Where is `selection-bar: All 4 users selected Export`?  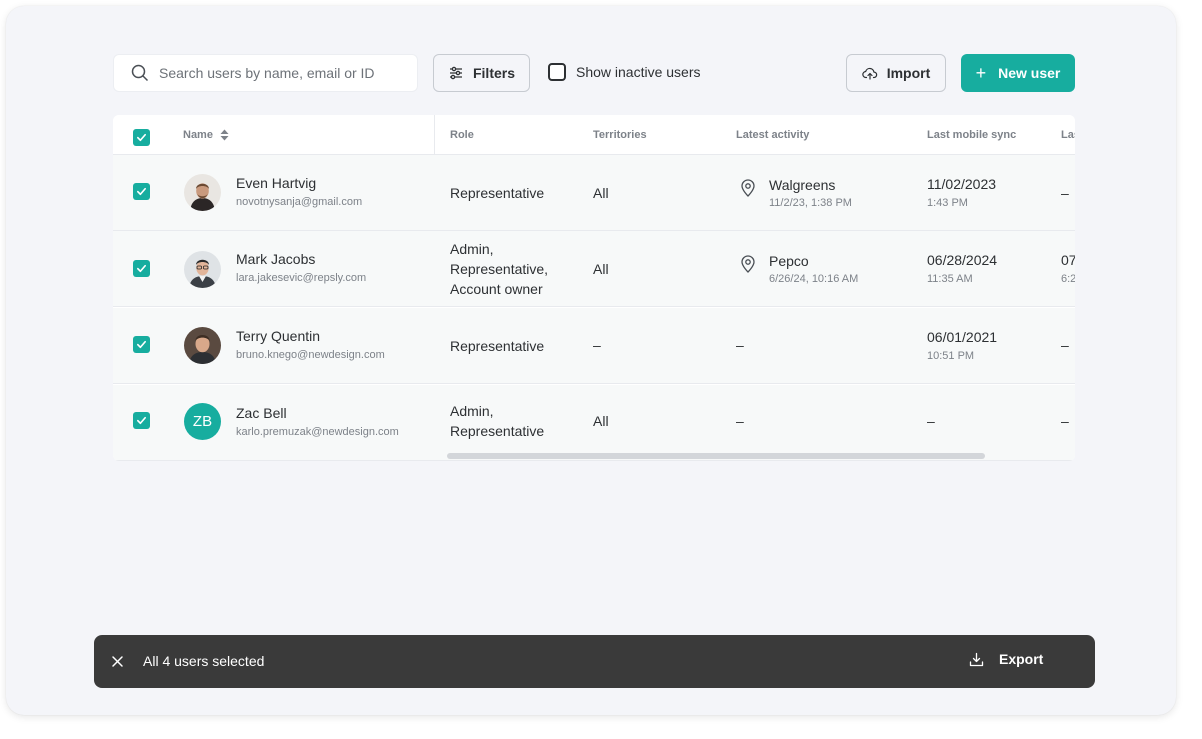
selection-bar: All 4 users selected Export is located at coordinates (594, 661).